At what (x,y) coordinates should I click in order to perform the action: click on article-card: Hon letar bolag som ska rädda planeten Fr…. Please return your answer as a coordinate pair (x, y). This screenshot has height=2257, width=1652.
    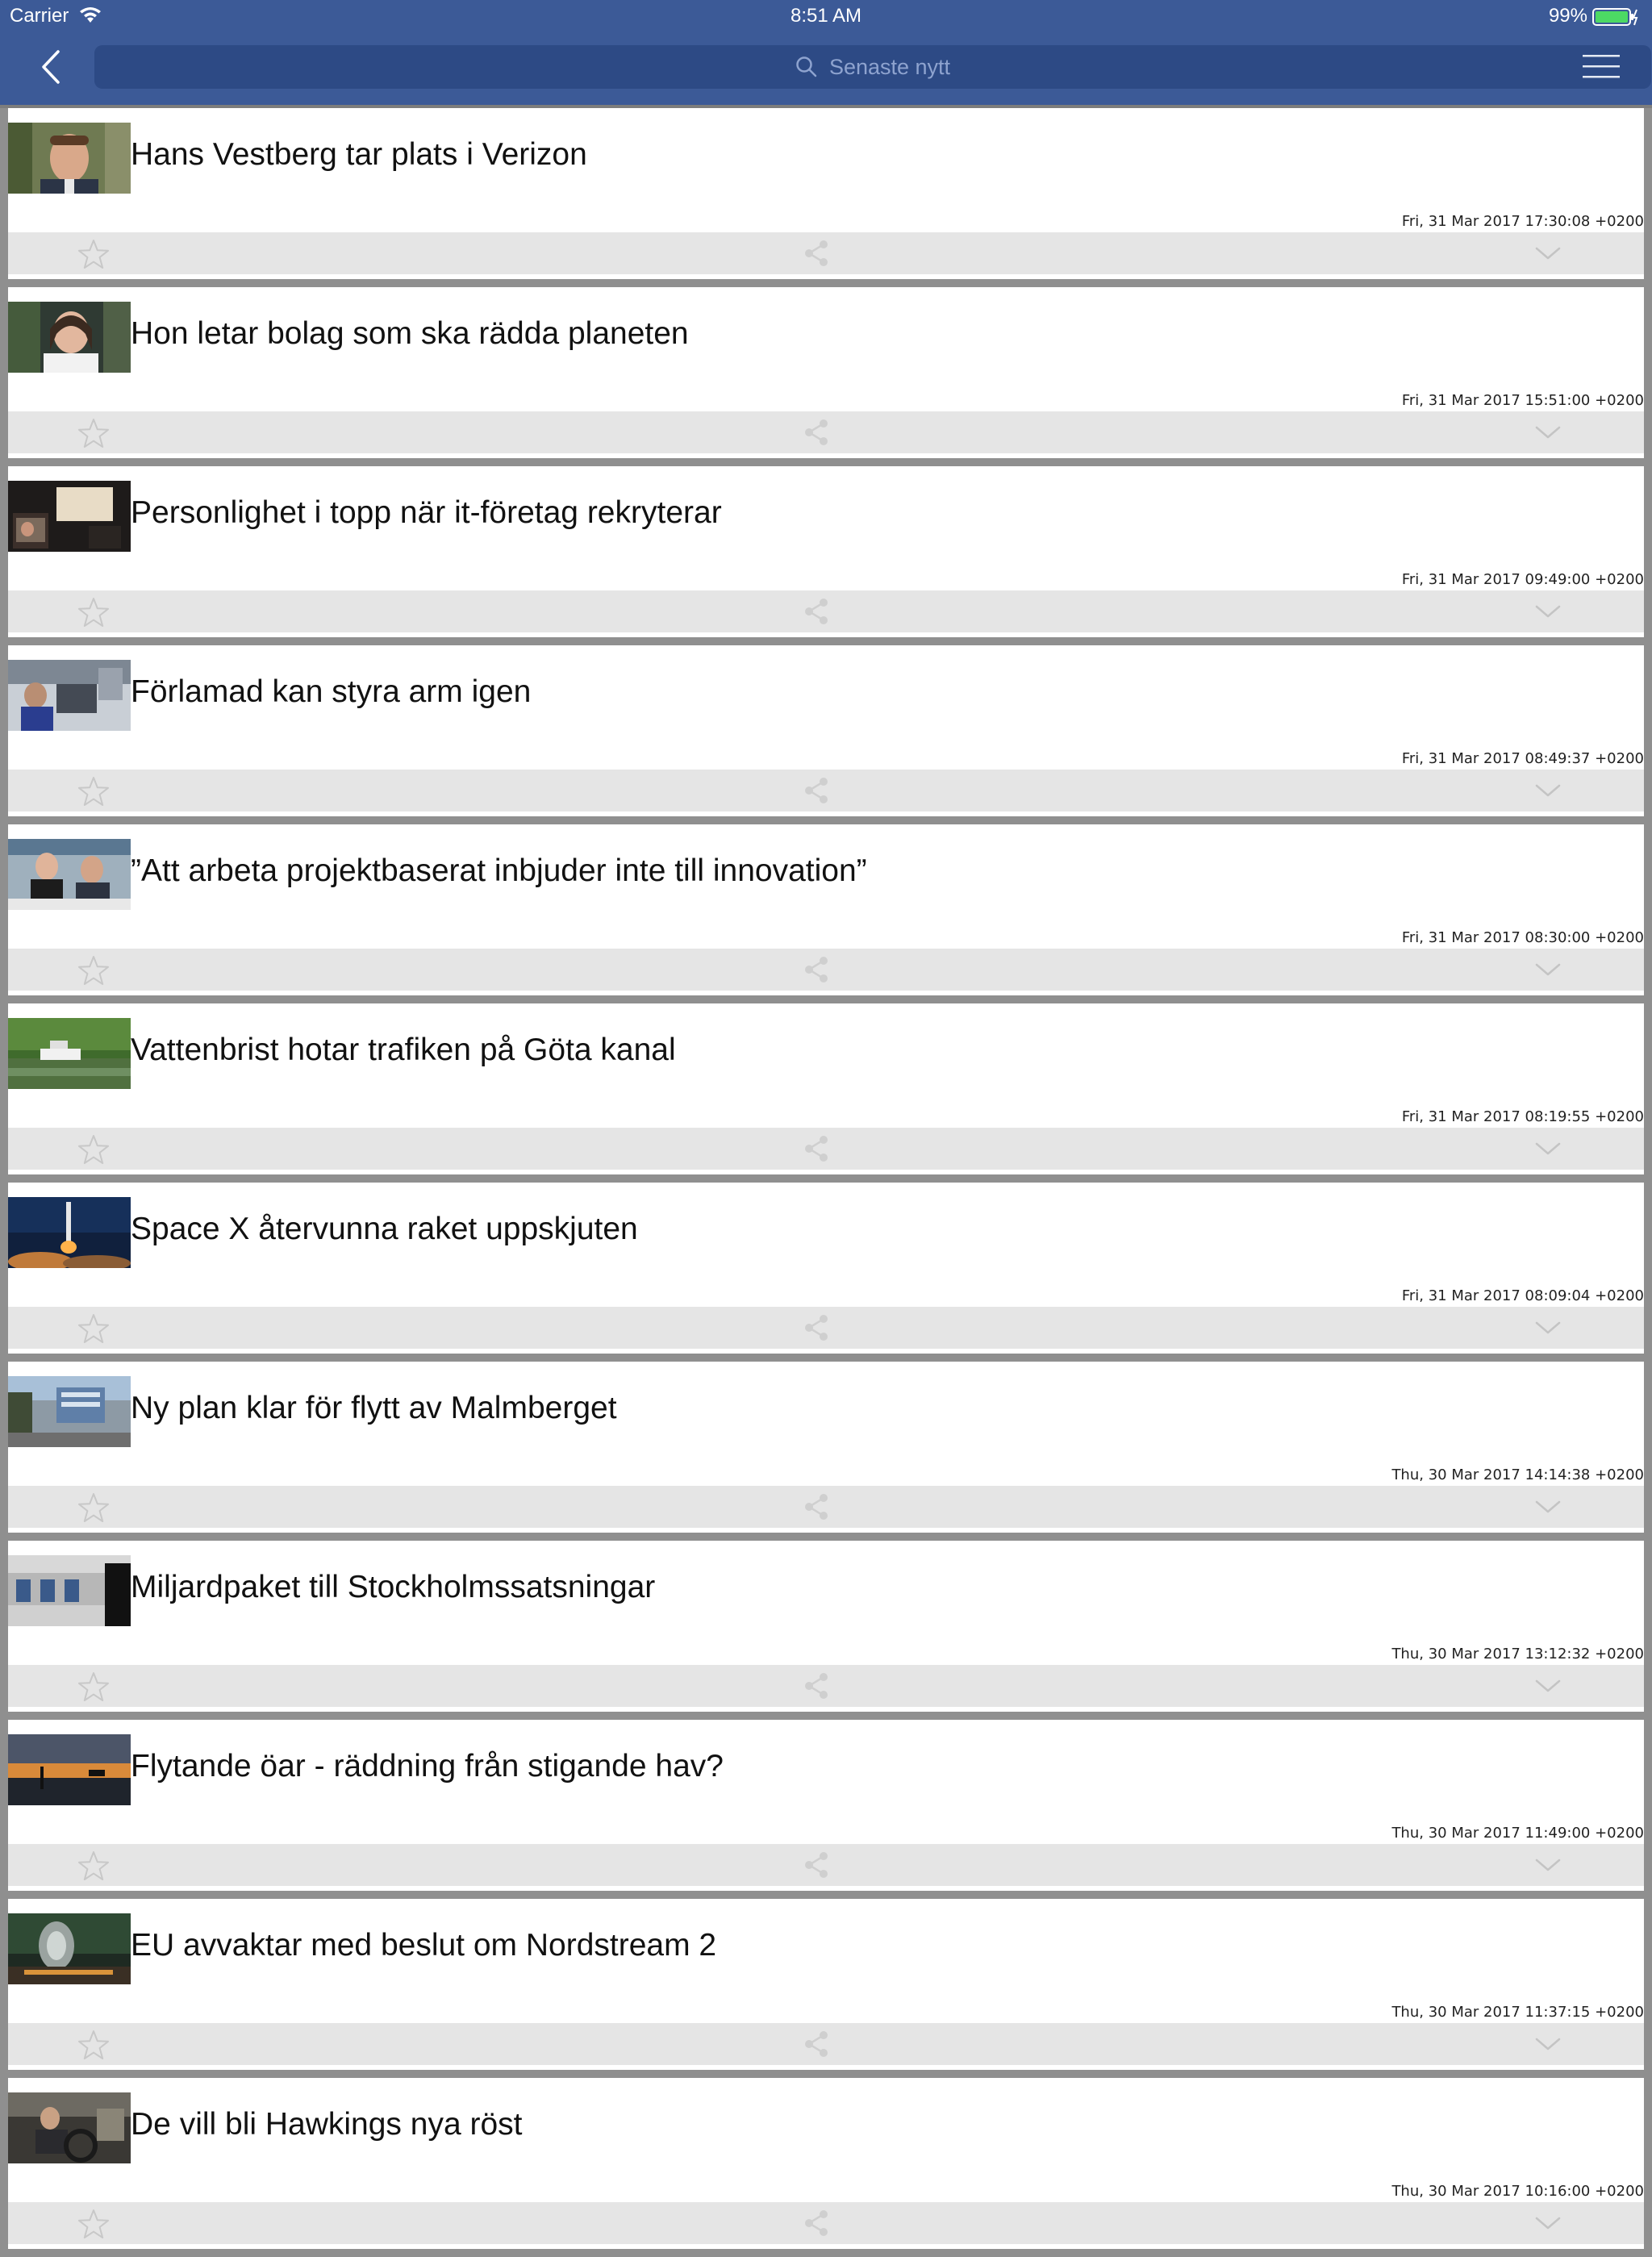
    Looking at the image, I should click on (826, 372).